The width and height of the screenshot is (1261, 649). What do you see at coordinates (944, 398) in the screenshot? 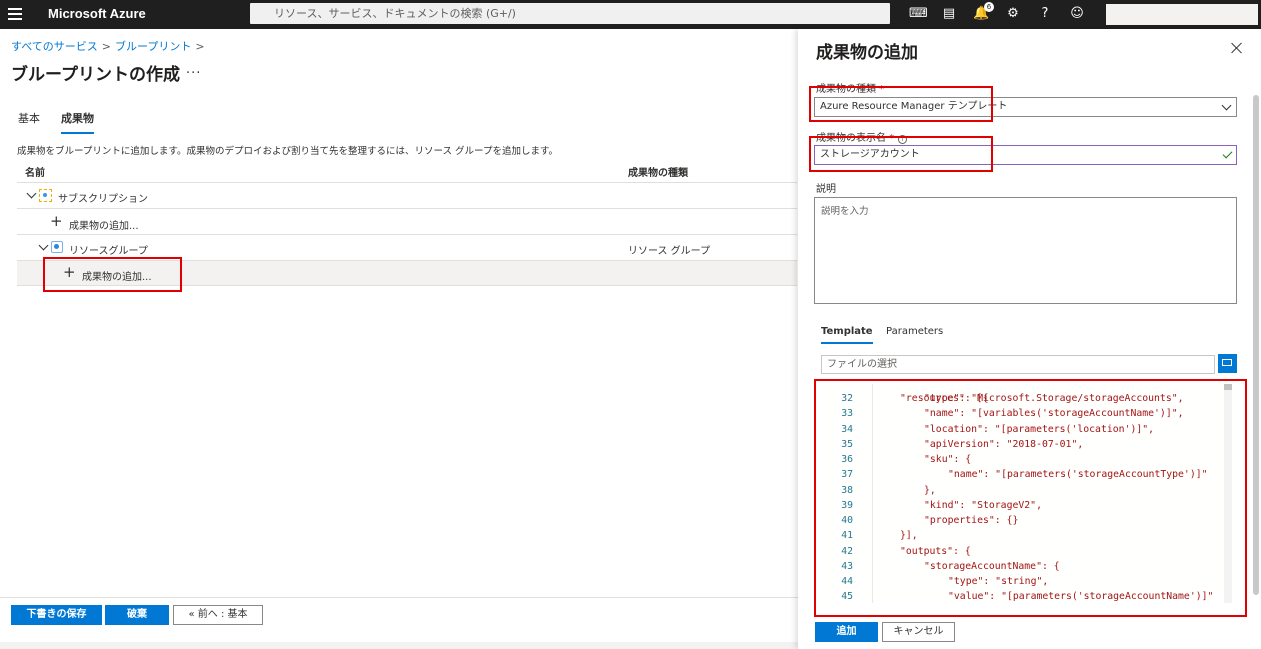
I see `code-line: "resources": [{` at bounding box center [944, 398].